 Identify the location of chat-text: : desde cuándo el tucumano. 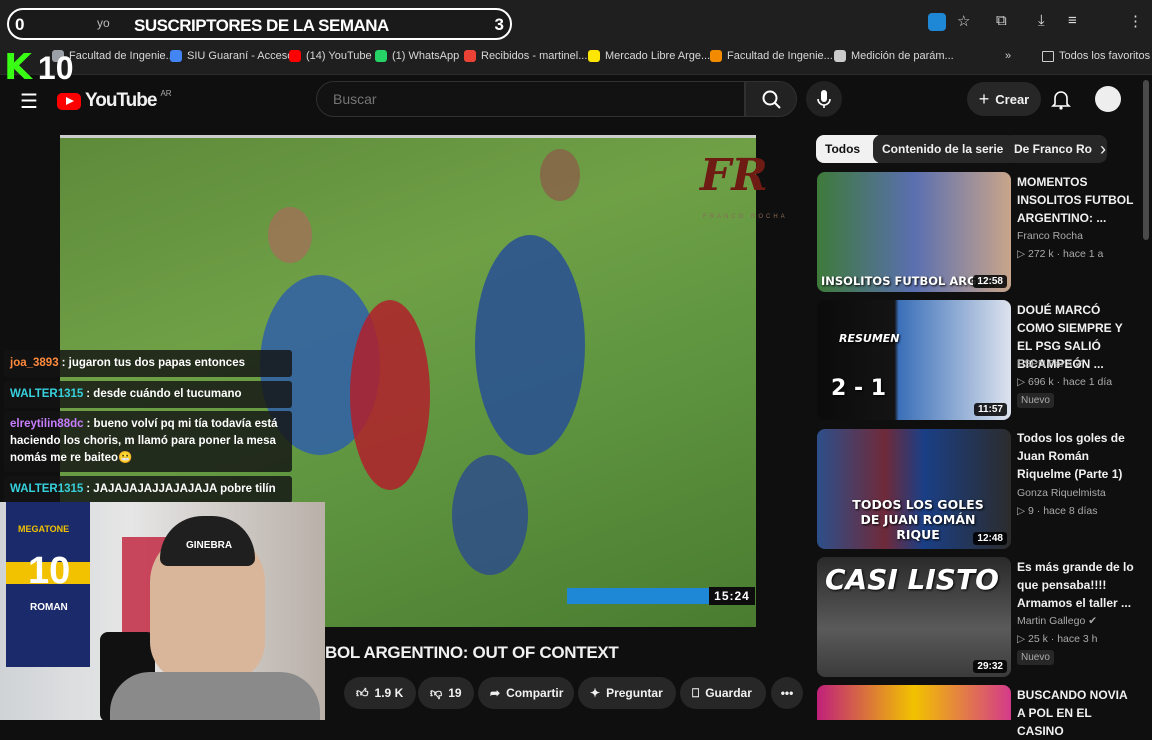
(164, 394).